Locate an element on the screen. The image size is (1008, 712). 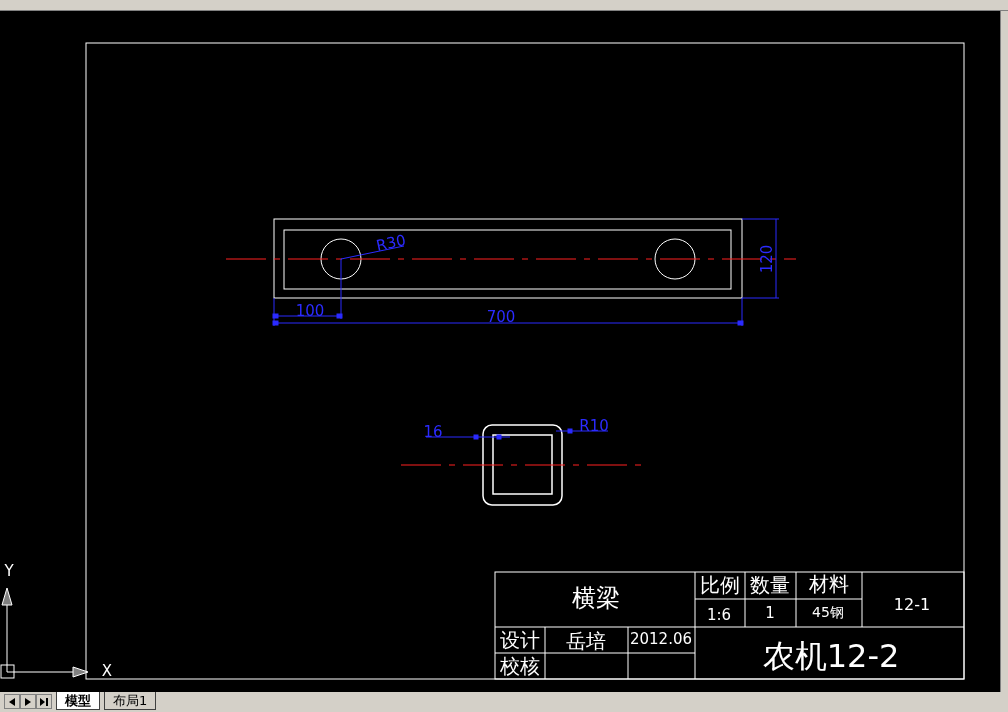
design-date: 2012.06 is located at coordinates (661, 639).